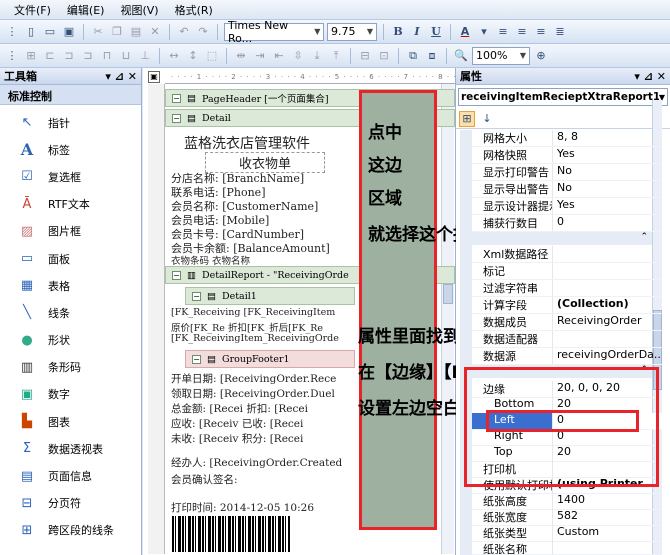 This screenshot has height=555, width=670. Describe the element at coordinates (70, 149) in the screenshot. I see `toolbox-item-label: A 标签` at that location.